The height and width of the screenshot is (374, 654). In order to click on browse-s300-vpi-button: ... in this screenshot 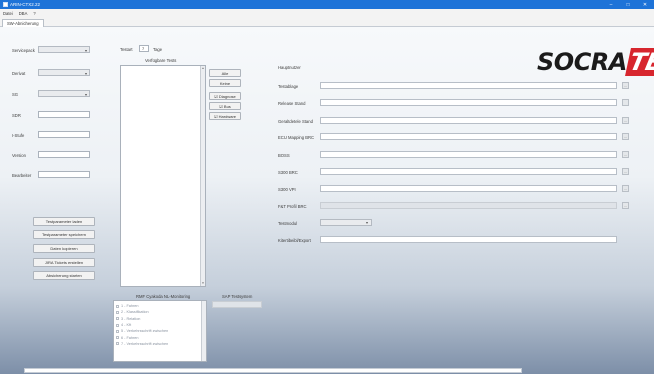, I will do `click(625, 188)`.